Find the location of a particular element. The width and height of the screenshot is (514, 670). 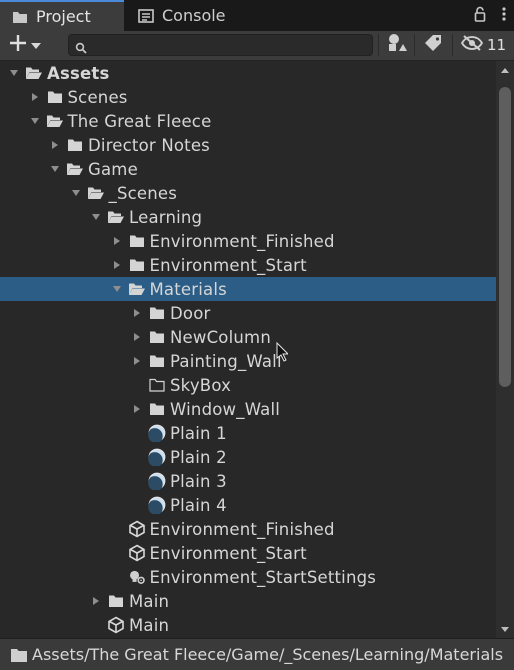

tree-item: Plain 4 is located at coordinates (248, 505).